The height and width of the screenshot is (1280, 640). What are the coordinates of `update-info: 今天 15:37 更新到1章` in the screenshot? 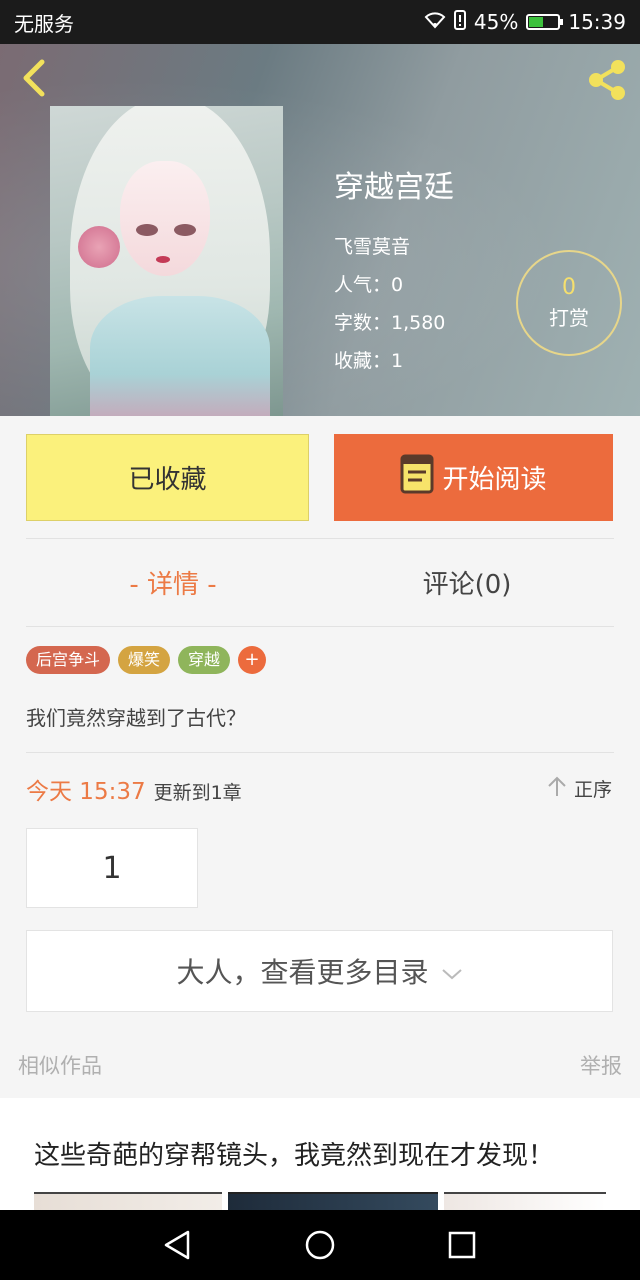 It's located at (134, 789).